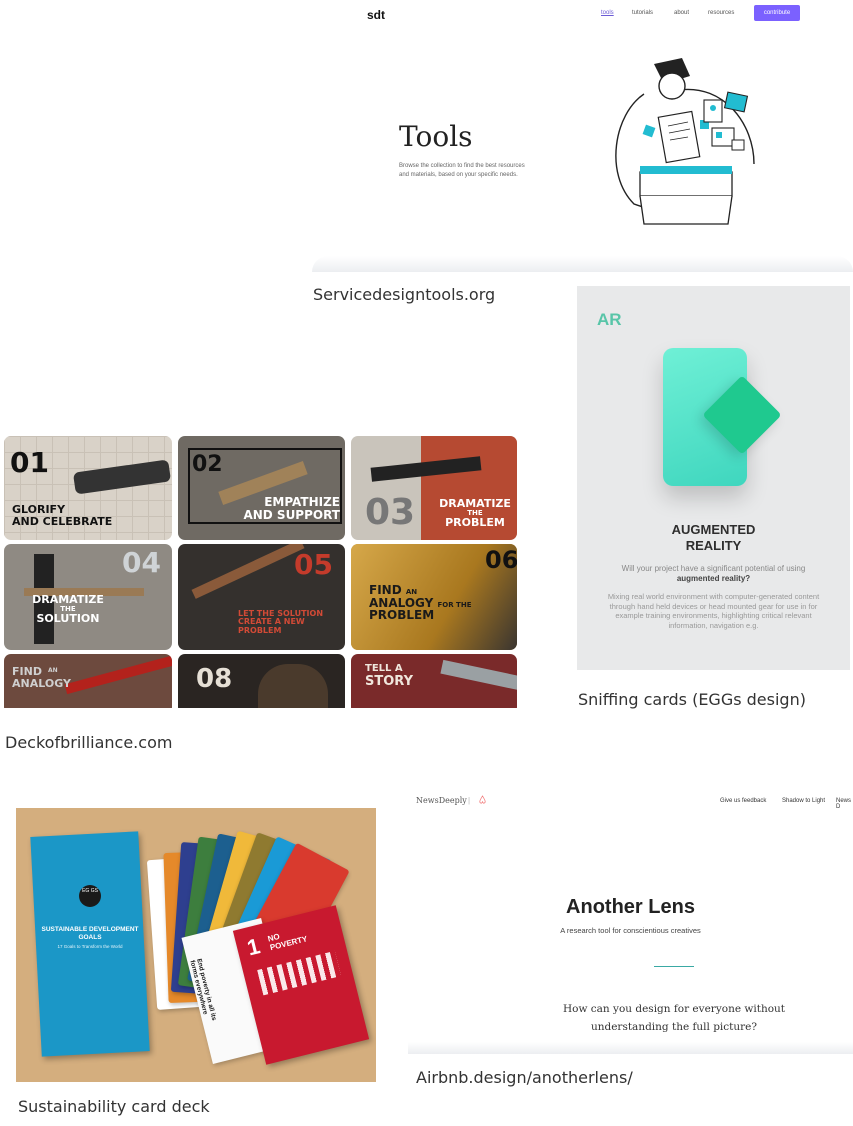  I want to click on deck-card-label: LET THE SOLUTION CREATE A NEW PROBLEM, so click(283, 622).